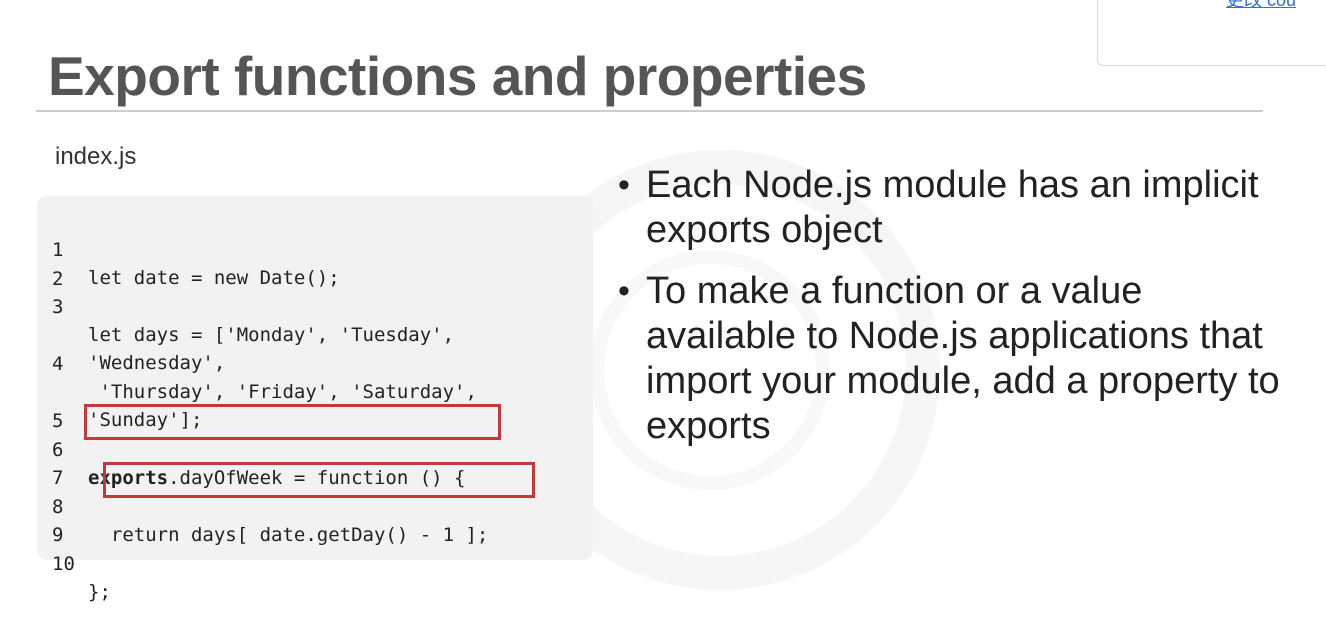 This screenshot has height=634, width=1326. Describe the element at coordinates (99, 592) in the screenshot. I see `code-text: };` at that location.